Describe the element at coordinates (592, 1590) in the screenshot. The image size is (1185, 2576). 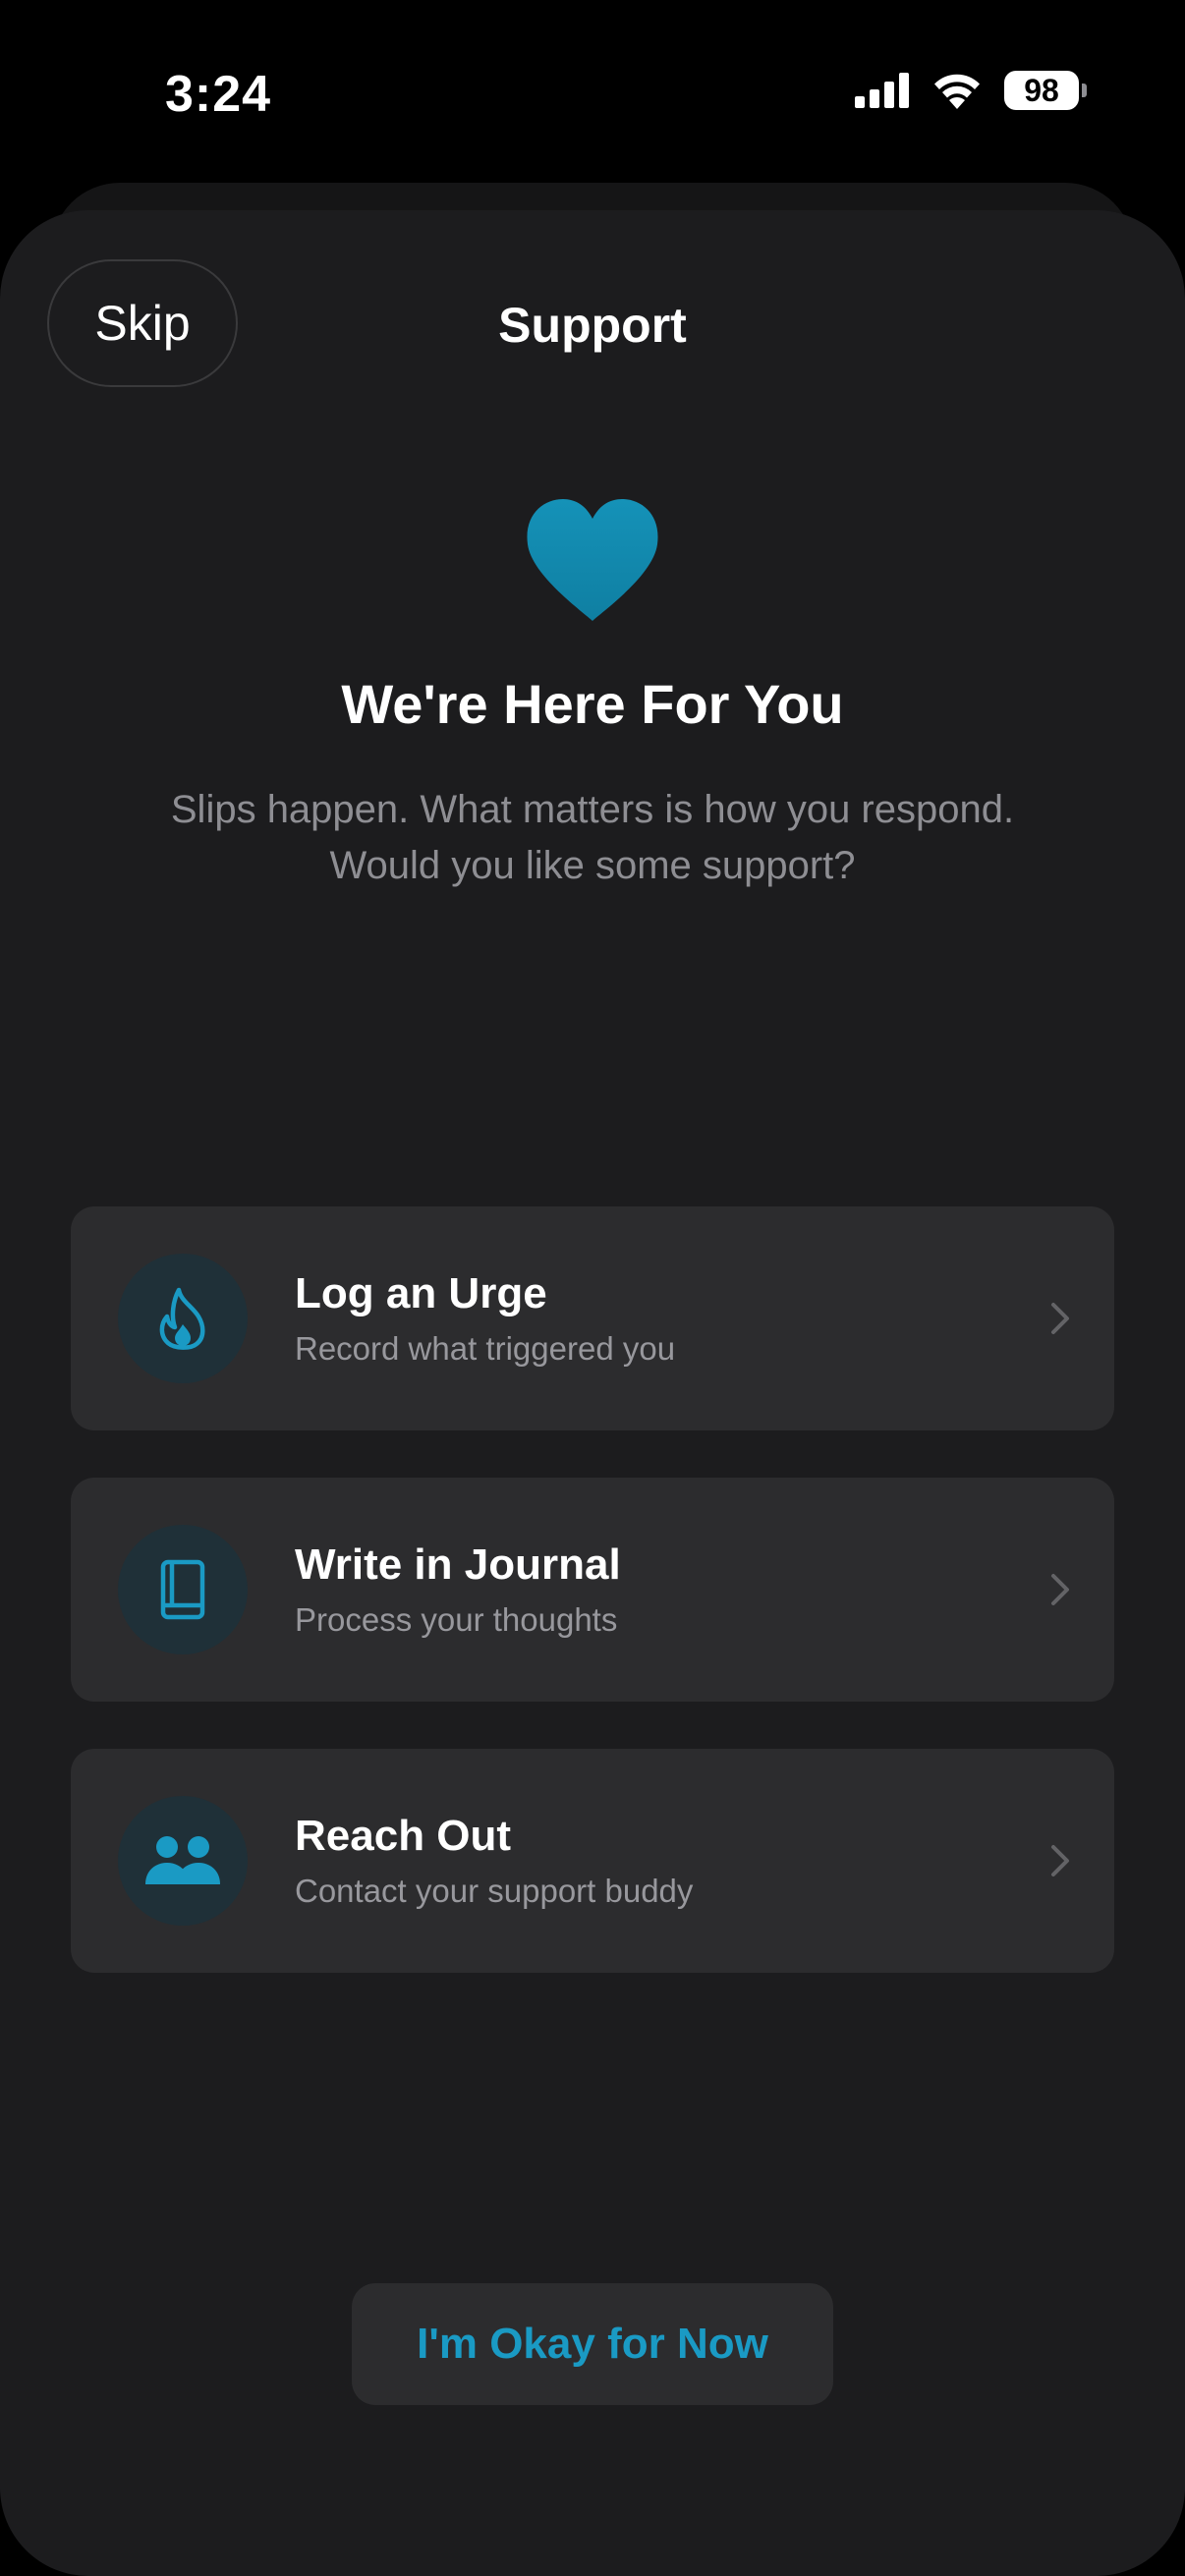
I see `write-journal-option: Write in Journal Process your thoughts` at that location.